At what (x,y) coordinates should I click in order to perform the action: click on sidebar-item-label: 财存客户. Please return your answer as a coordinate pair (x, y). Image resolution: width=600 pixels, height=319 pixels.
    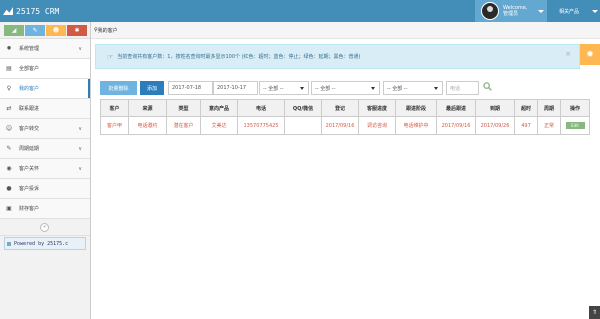
    Looking at the image, I should click on (29, 209).